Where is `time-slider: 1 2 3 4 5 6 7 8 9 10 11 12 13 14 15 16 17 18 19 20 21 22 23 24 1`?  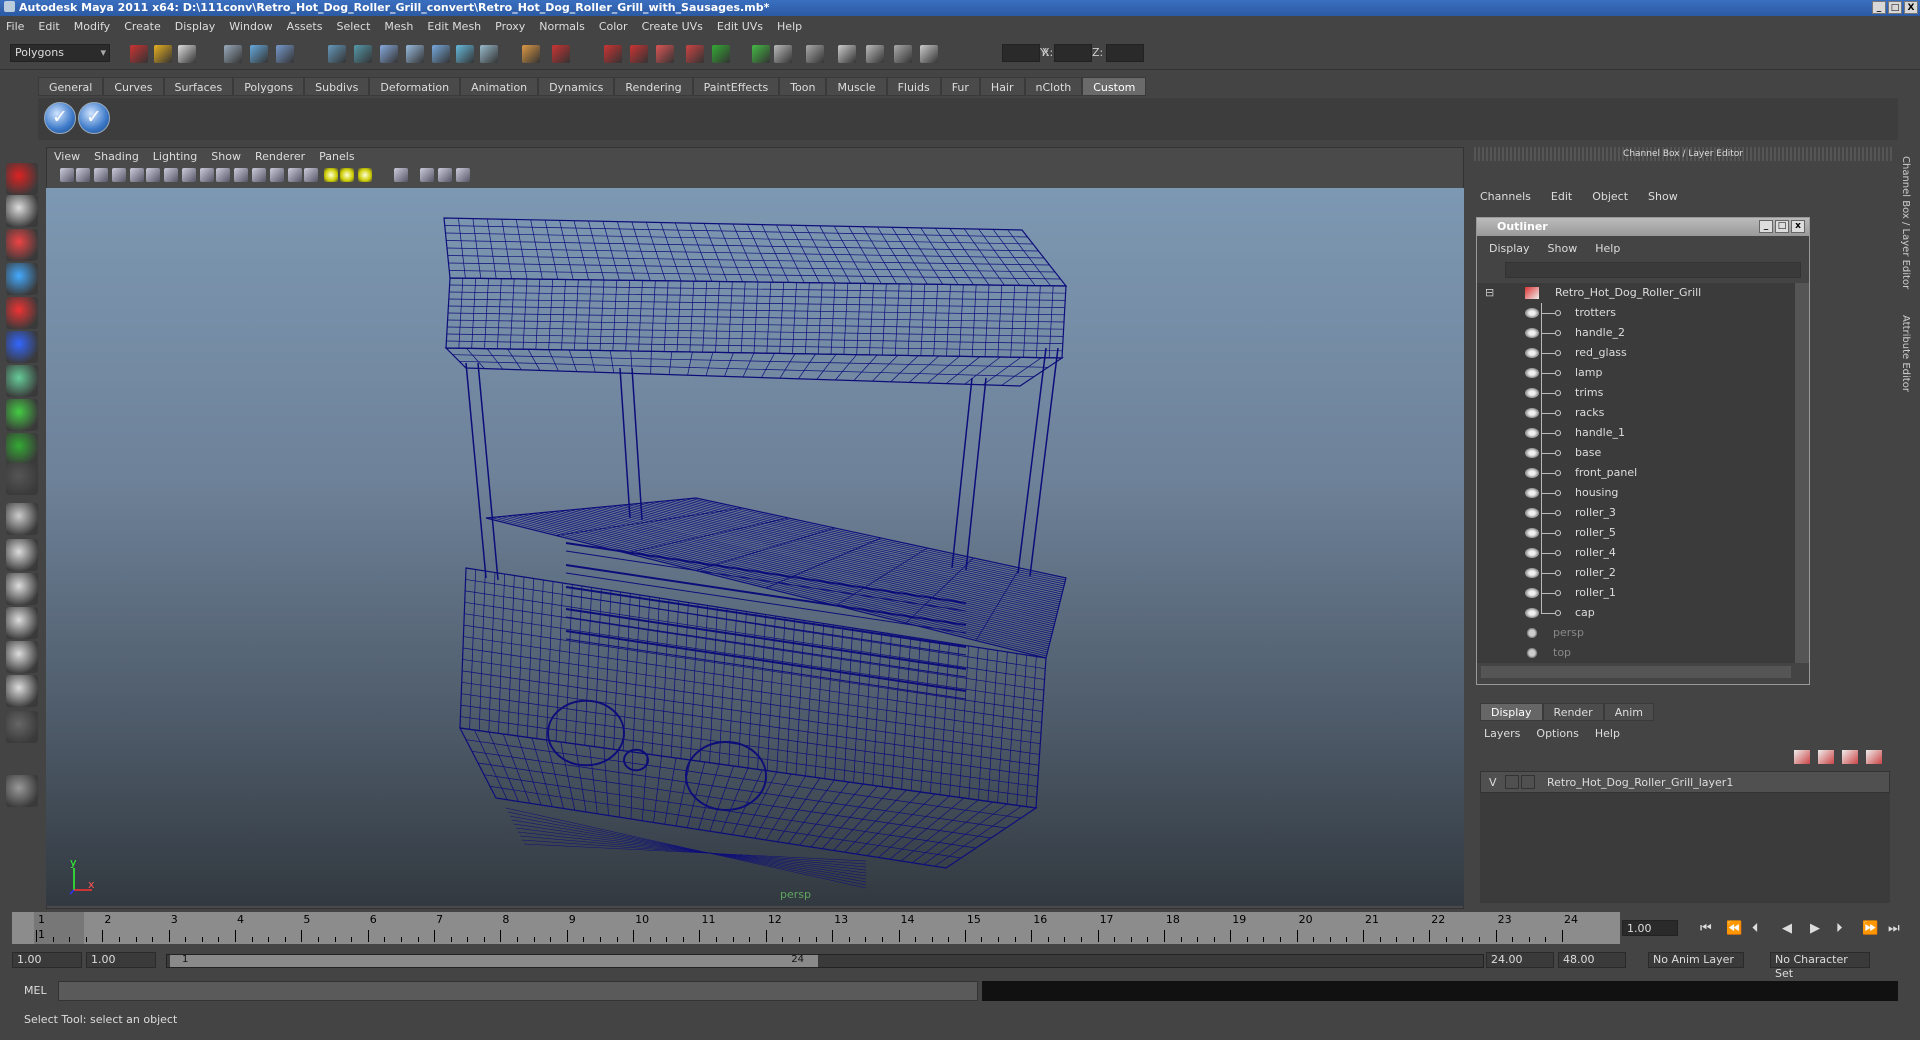 time-slider: 1 2 3 4 5 6 7 8 9 10 11 12 13 14 15 16 17 18 19 20 21 22 23 24 1 is located at coordinates (816, 928).